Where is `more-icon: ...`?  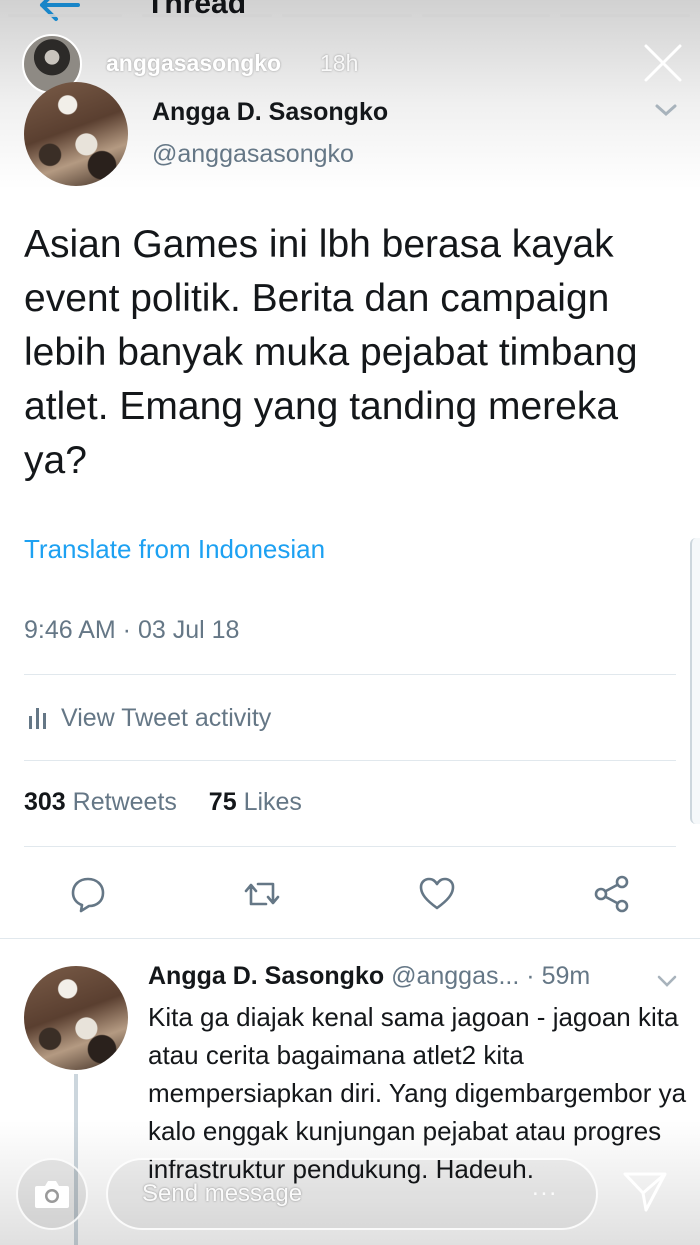
more-icon: ... is located at coordinates (545, 1188).